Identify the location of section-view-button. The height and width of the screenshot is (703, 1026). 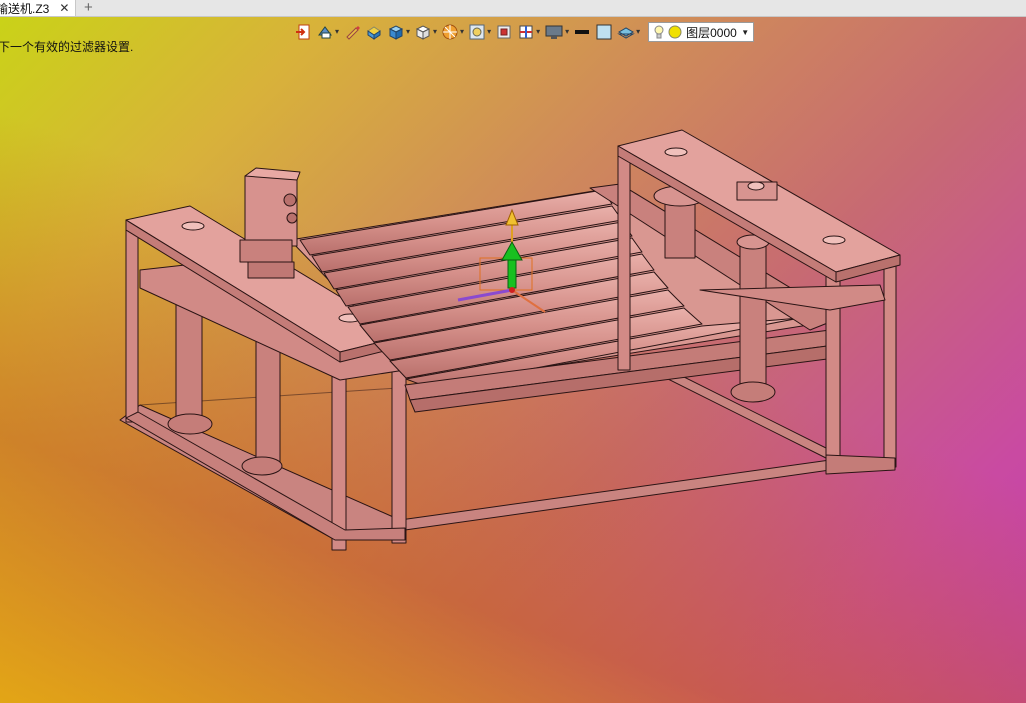
(504, 32).